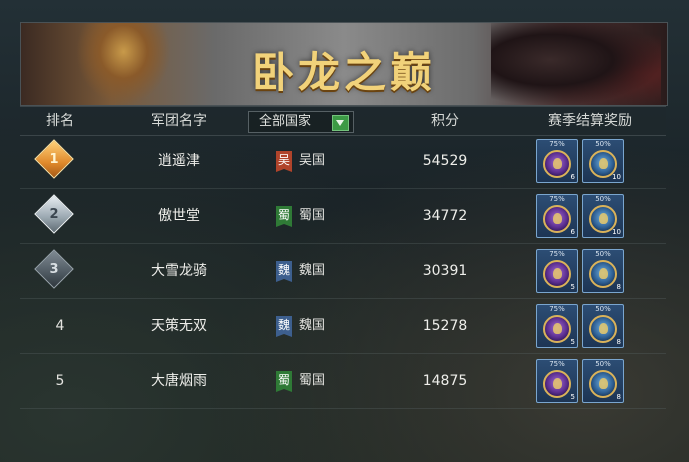  Describe the element at coordinates (179, 326) in the screenshot. I see `legion-name: 天策无双` at that location.